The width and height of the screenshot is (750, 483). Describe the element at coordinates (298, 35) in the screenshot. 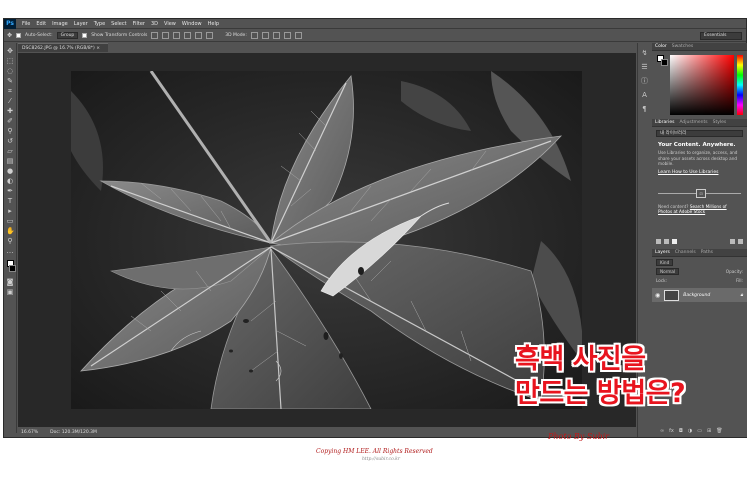

I see `3d-scale-icon` at that location.